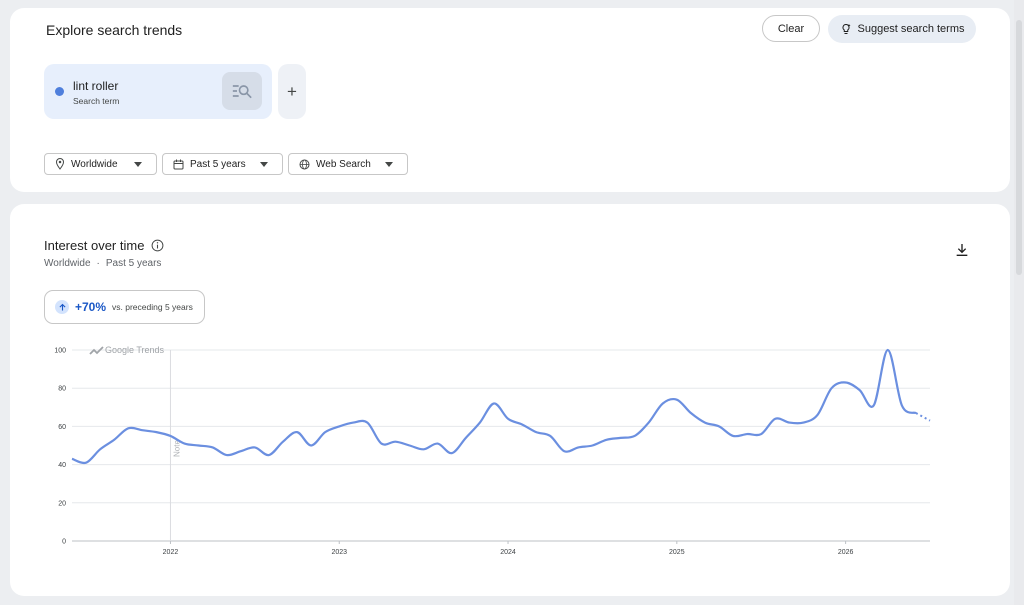  I want to click on time-filter-dropdown: Past 5 years, so click(222, 164).